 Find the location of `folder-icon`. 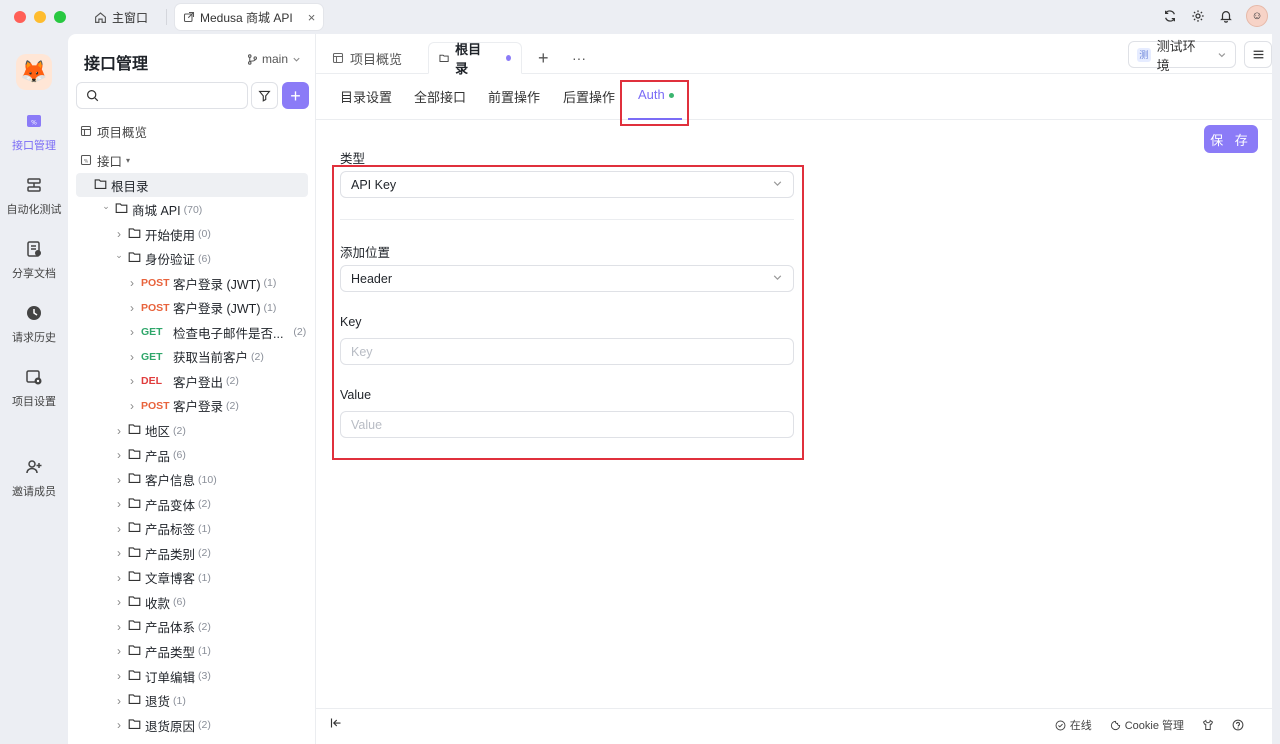

folder-icon is located at coordinates (134, 700).